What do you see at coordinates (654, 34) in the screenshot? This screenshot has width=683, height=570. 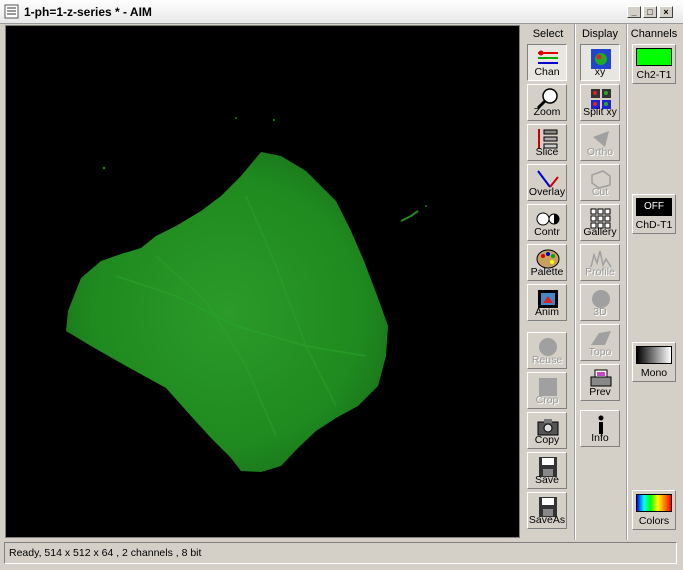 I see `channels-column-header: Channels` at bounding box center [654, 34].